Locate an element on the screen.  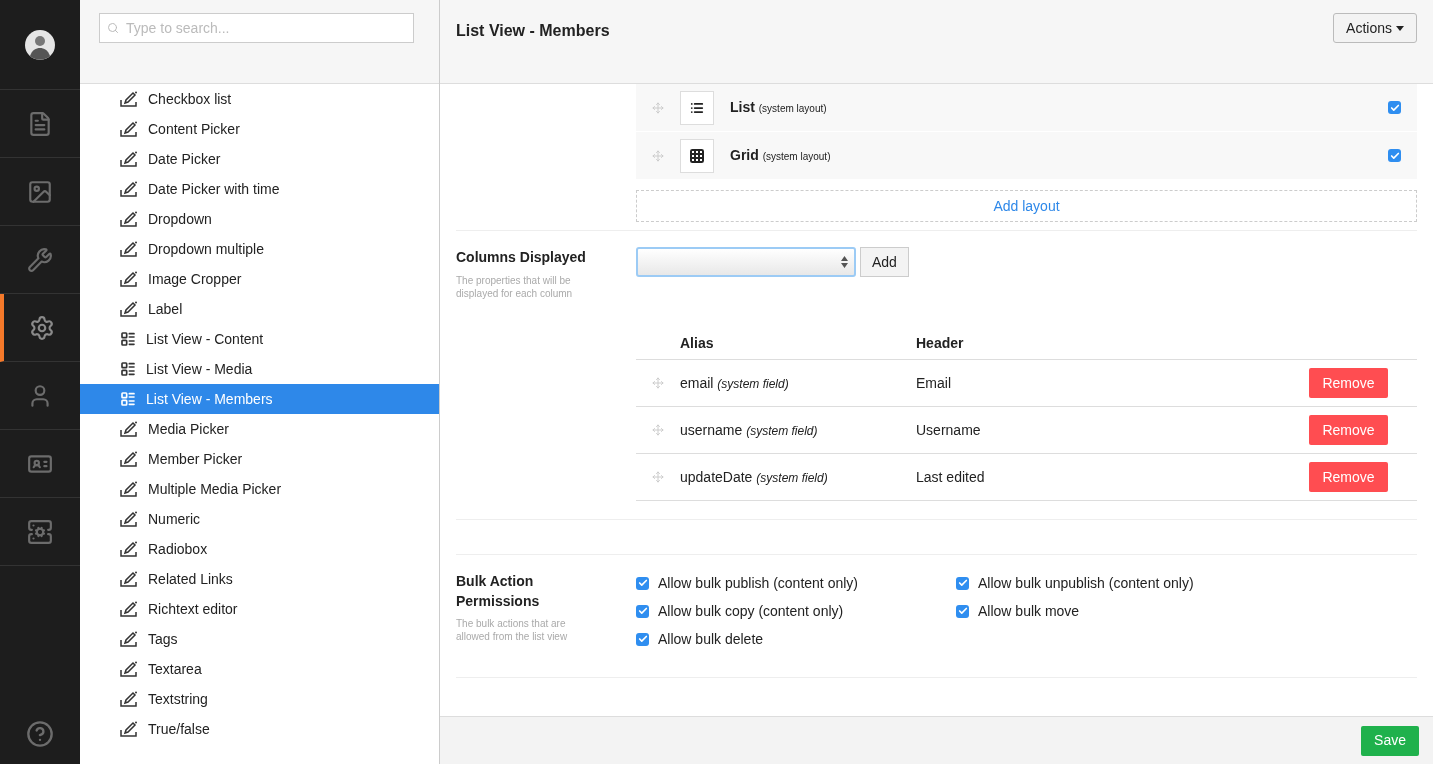
tree-item: Checkbox list is located at coordinates (259, 99).